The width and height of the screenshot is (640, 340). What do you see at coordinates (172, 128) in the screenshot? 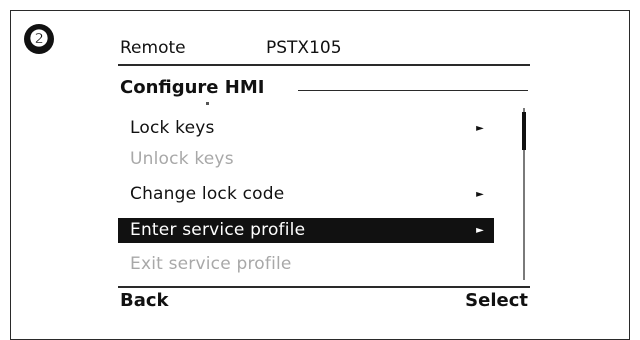
I see `menu-item-label: Lock keys` at bounding box center [172, 128].